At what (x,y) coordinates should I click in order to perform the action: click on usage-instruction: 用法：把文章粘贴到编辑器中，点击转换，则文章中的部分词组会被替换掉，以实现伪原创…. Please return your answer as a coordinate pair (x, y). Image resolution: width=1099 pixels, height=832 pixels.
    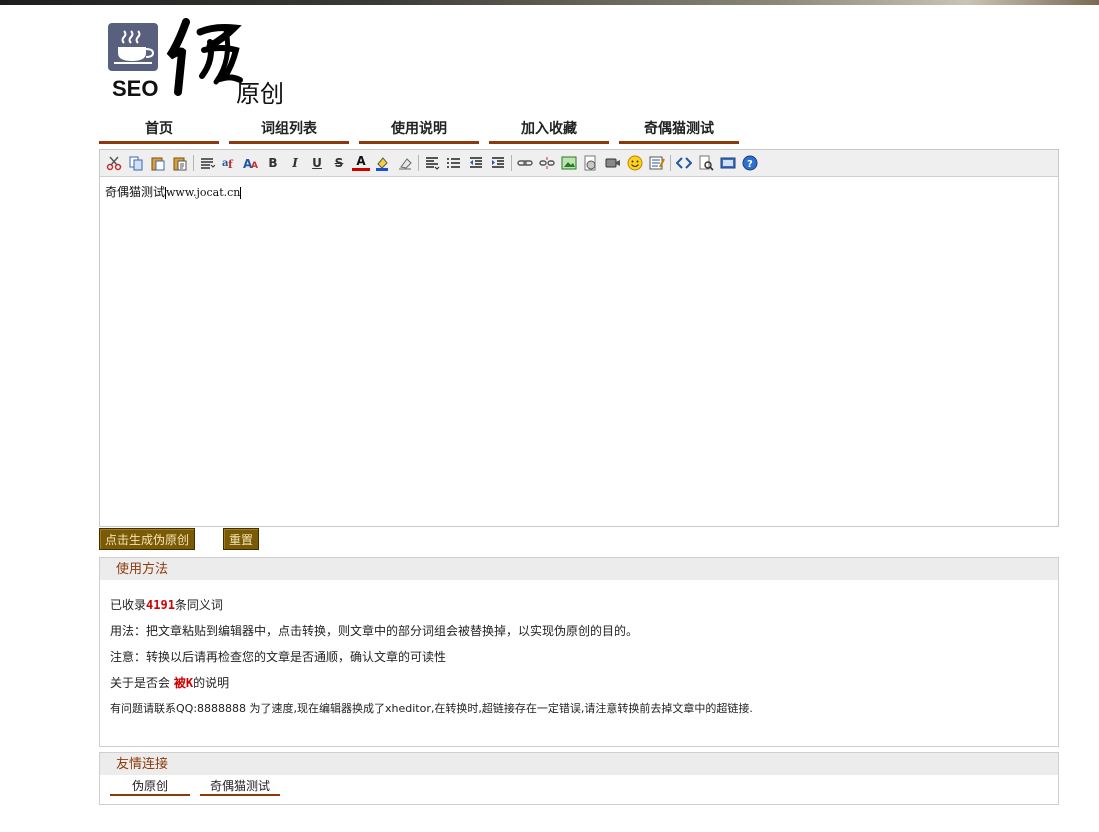
    Looking at the image, I should click on (374, 631).